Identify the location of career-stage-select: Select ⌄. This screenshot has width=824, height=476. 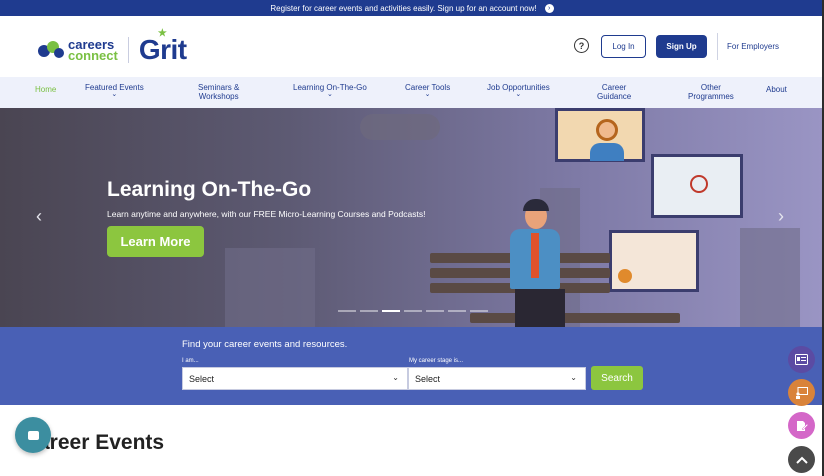
(497, 378).